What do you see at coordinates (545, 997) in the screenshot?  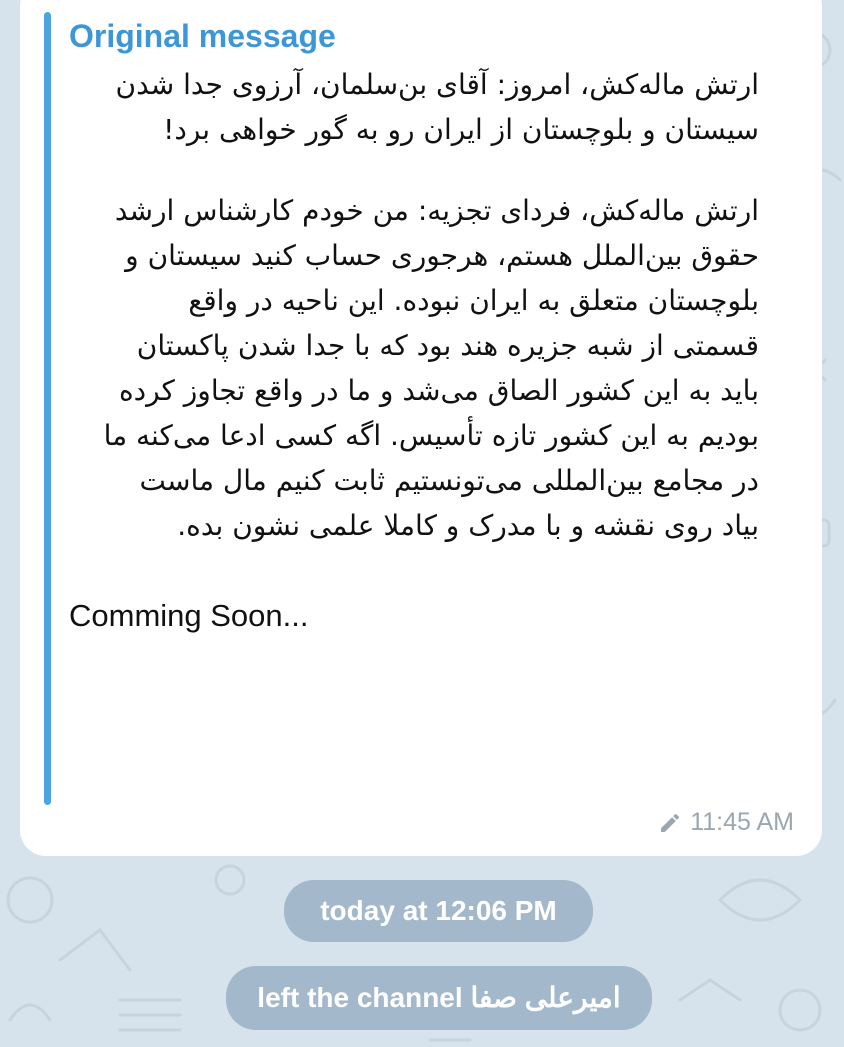 I see `user-name-link: امیرعلی صفا` at bounding box center [545, 997].